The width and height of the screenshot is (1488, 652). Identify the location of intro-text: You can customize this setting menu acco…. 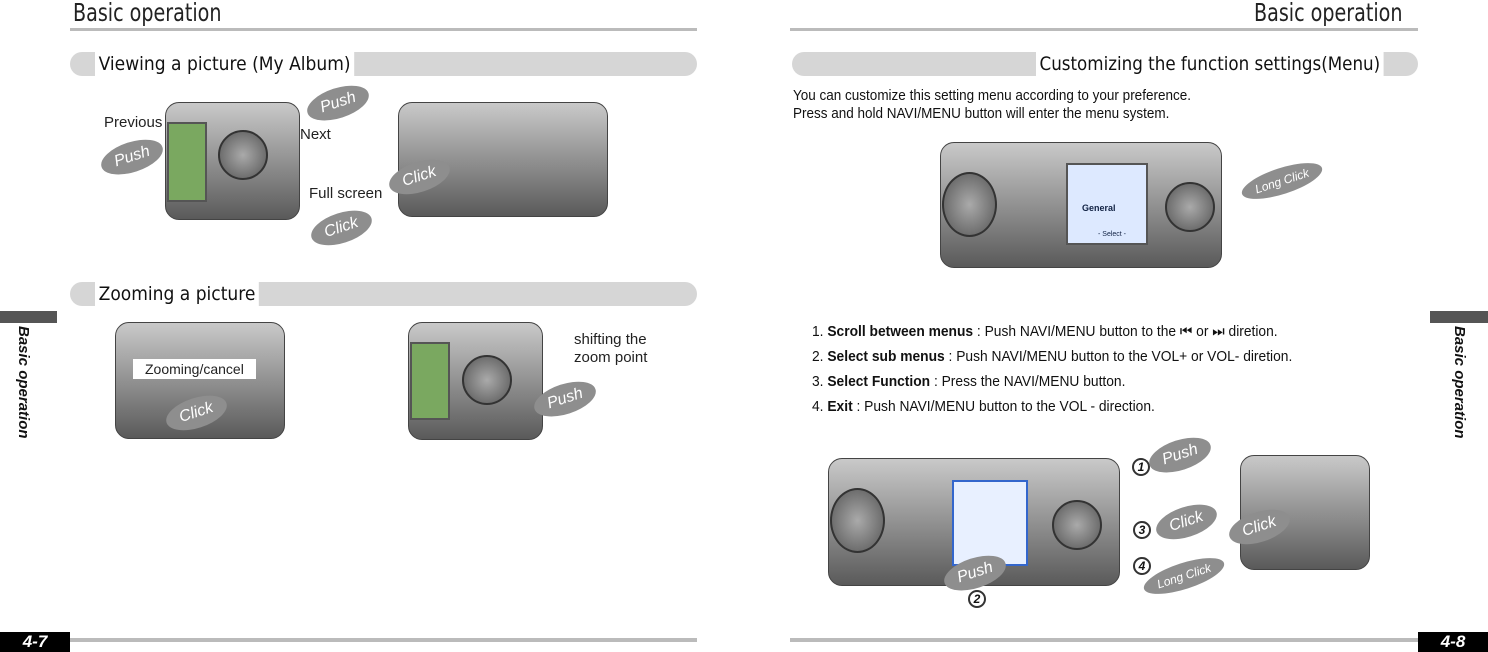
(992, 105).